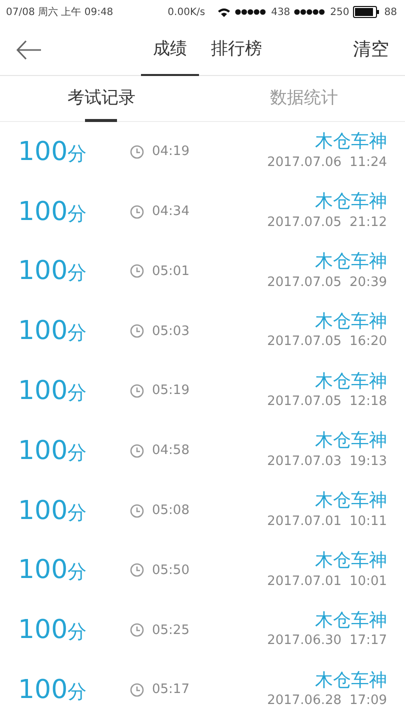  I want to click on duration: 05:25, so click(171, 631).